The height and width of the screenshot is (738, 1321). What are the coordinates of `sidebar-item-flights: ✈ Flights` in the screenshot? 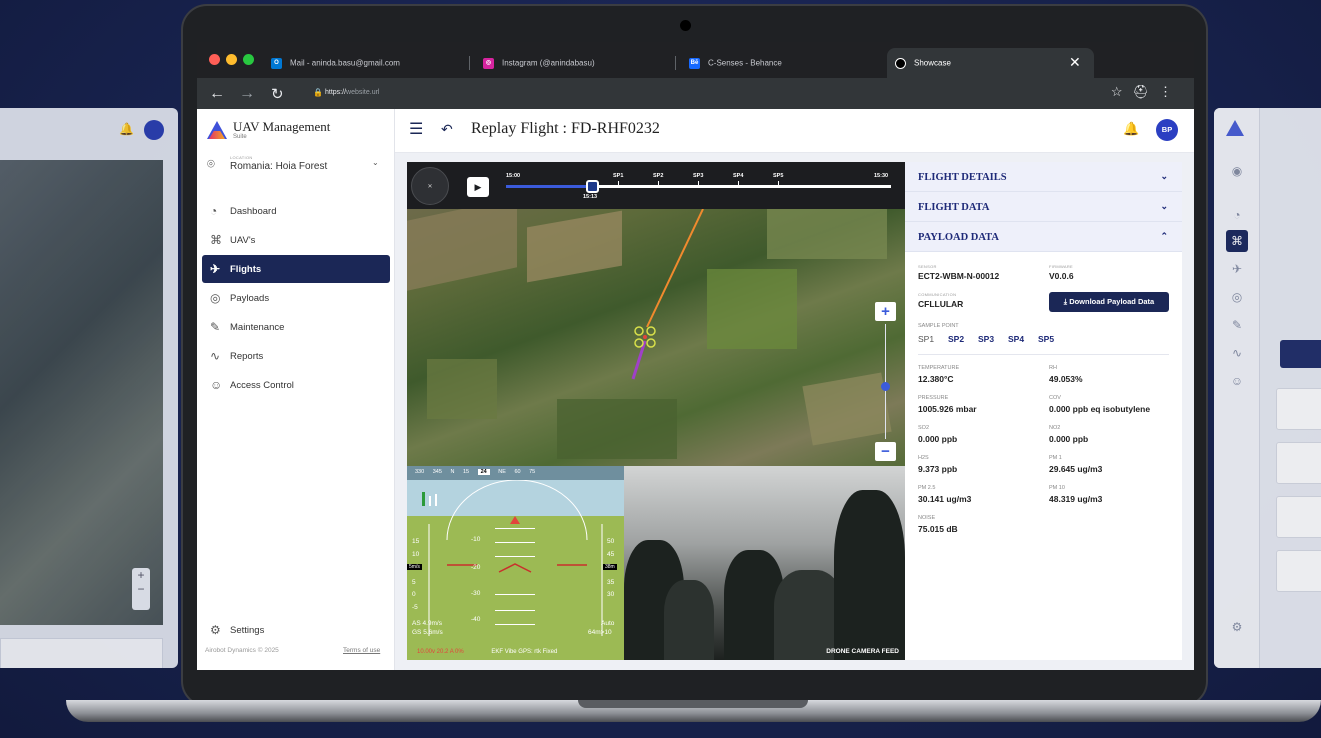 It's located at (296, 269).